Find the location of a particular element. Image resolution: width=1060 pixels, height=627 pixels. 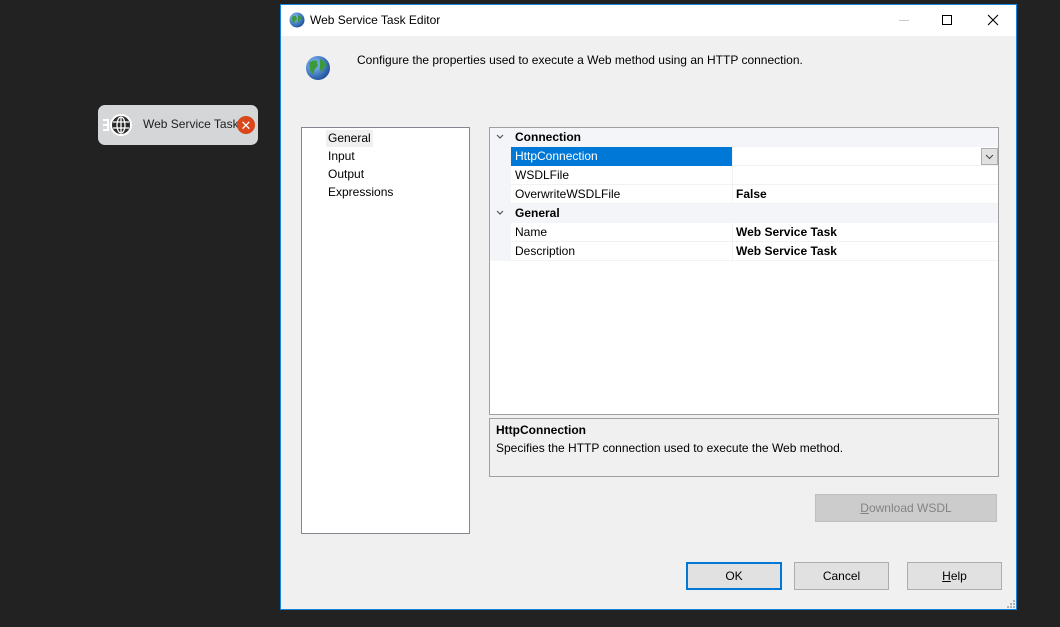

property-row-wsdlfile: WSDLFile is located at coordinates (744, 175).